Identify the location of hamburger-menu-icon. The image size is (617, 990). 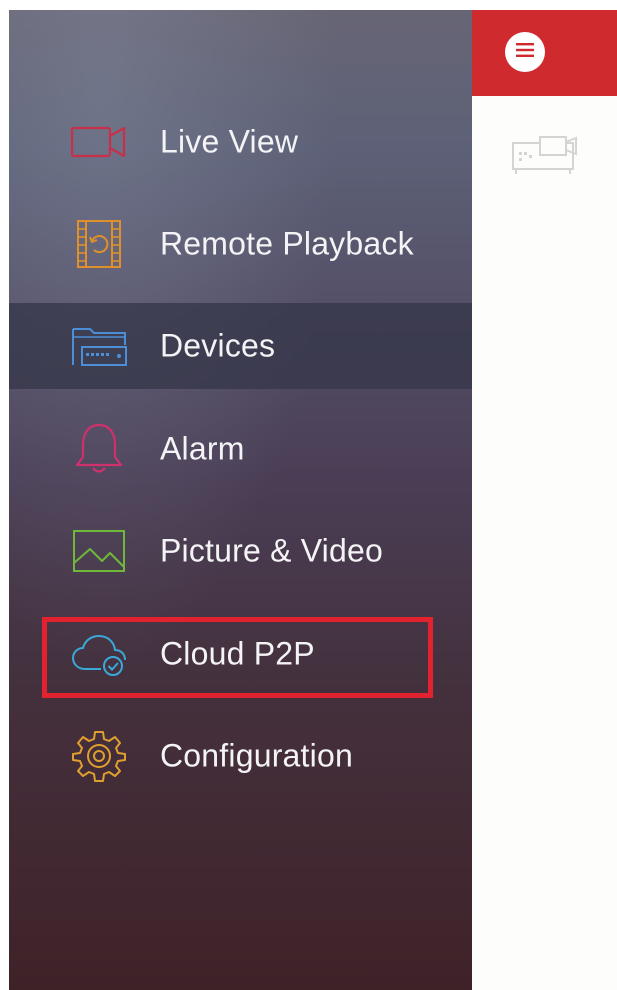
(525, 52).